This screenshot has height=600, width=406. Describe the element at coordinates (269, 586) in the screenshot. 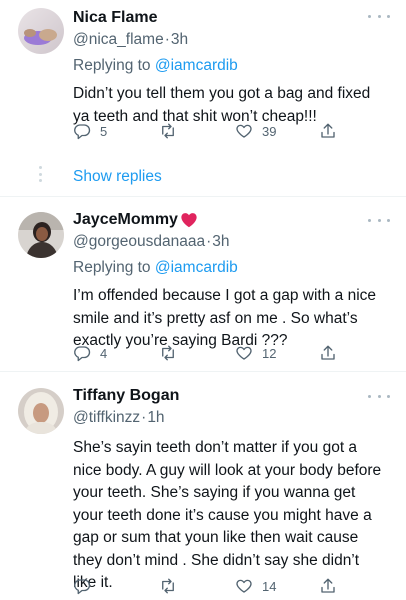

I see `like-count: 14` at that location.